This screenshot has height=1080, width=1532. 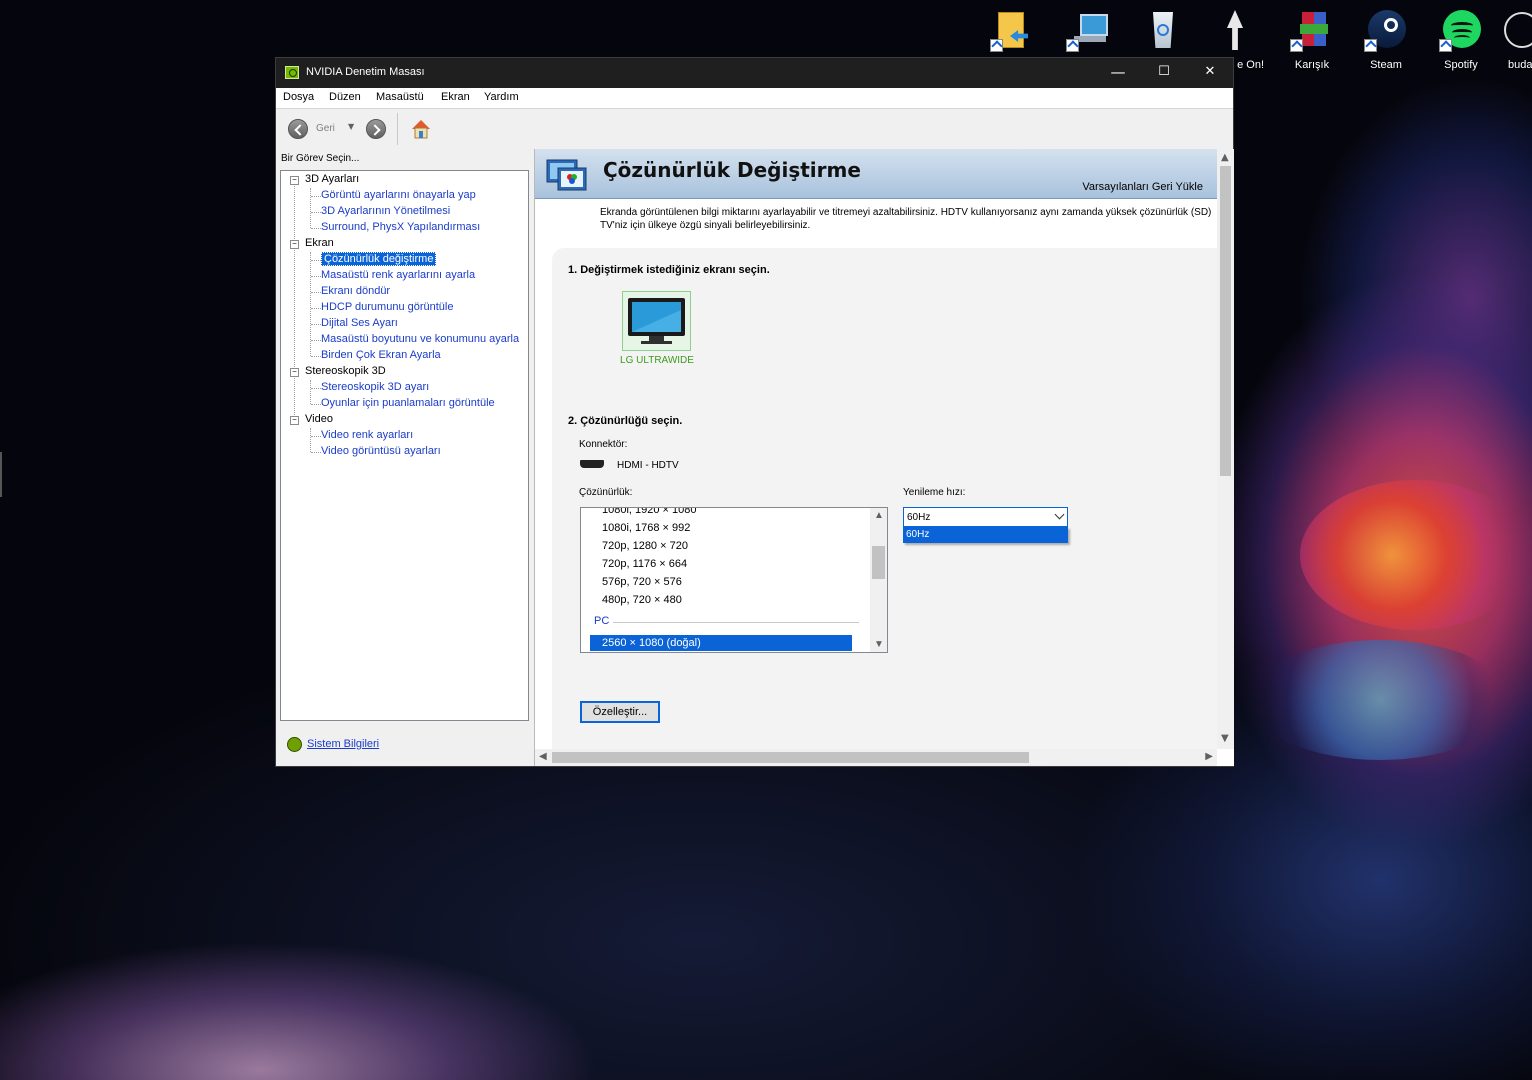 What do you see at coordinates (1209, 756) in the screenshot?
I see `scroll-right-icon: ▶` at bounding box center [1209, 756].